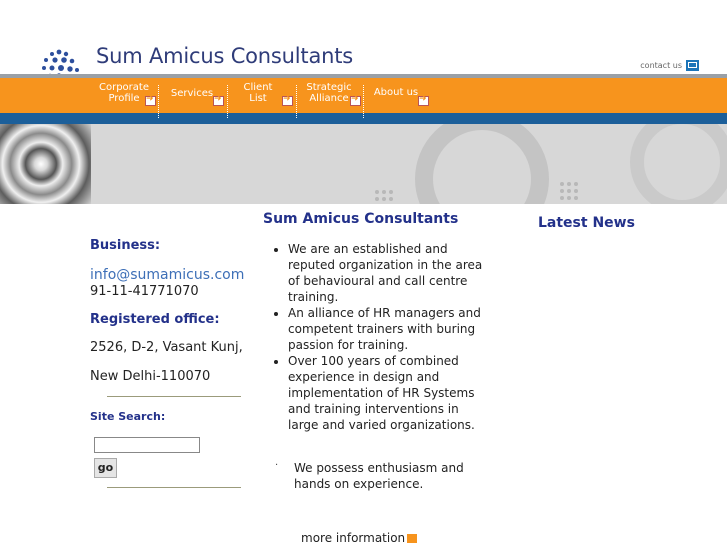 The width and height of the screenshot is (727, 545). I want to click on email-link: info@sumamicus.com, so click(167, 275).